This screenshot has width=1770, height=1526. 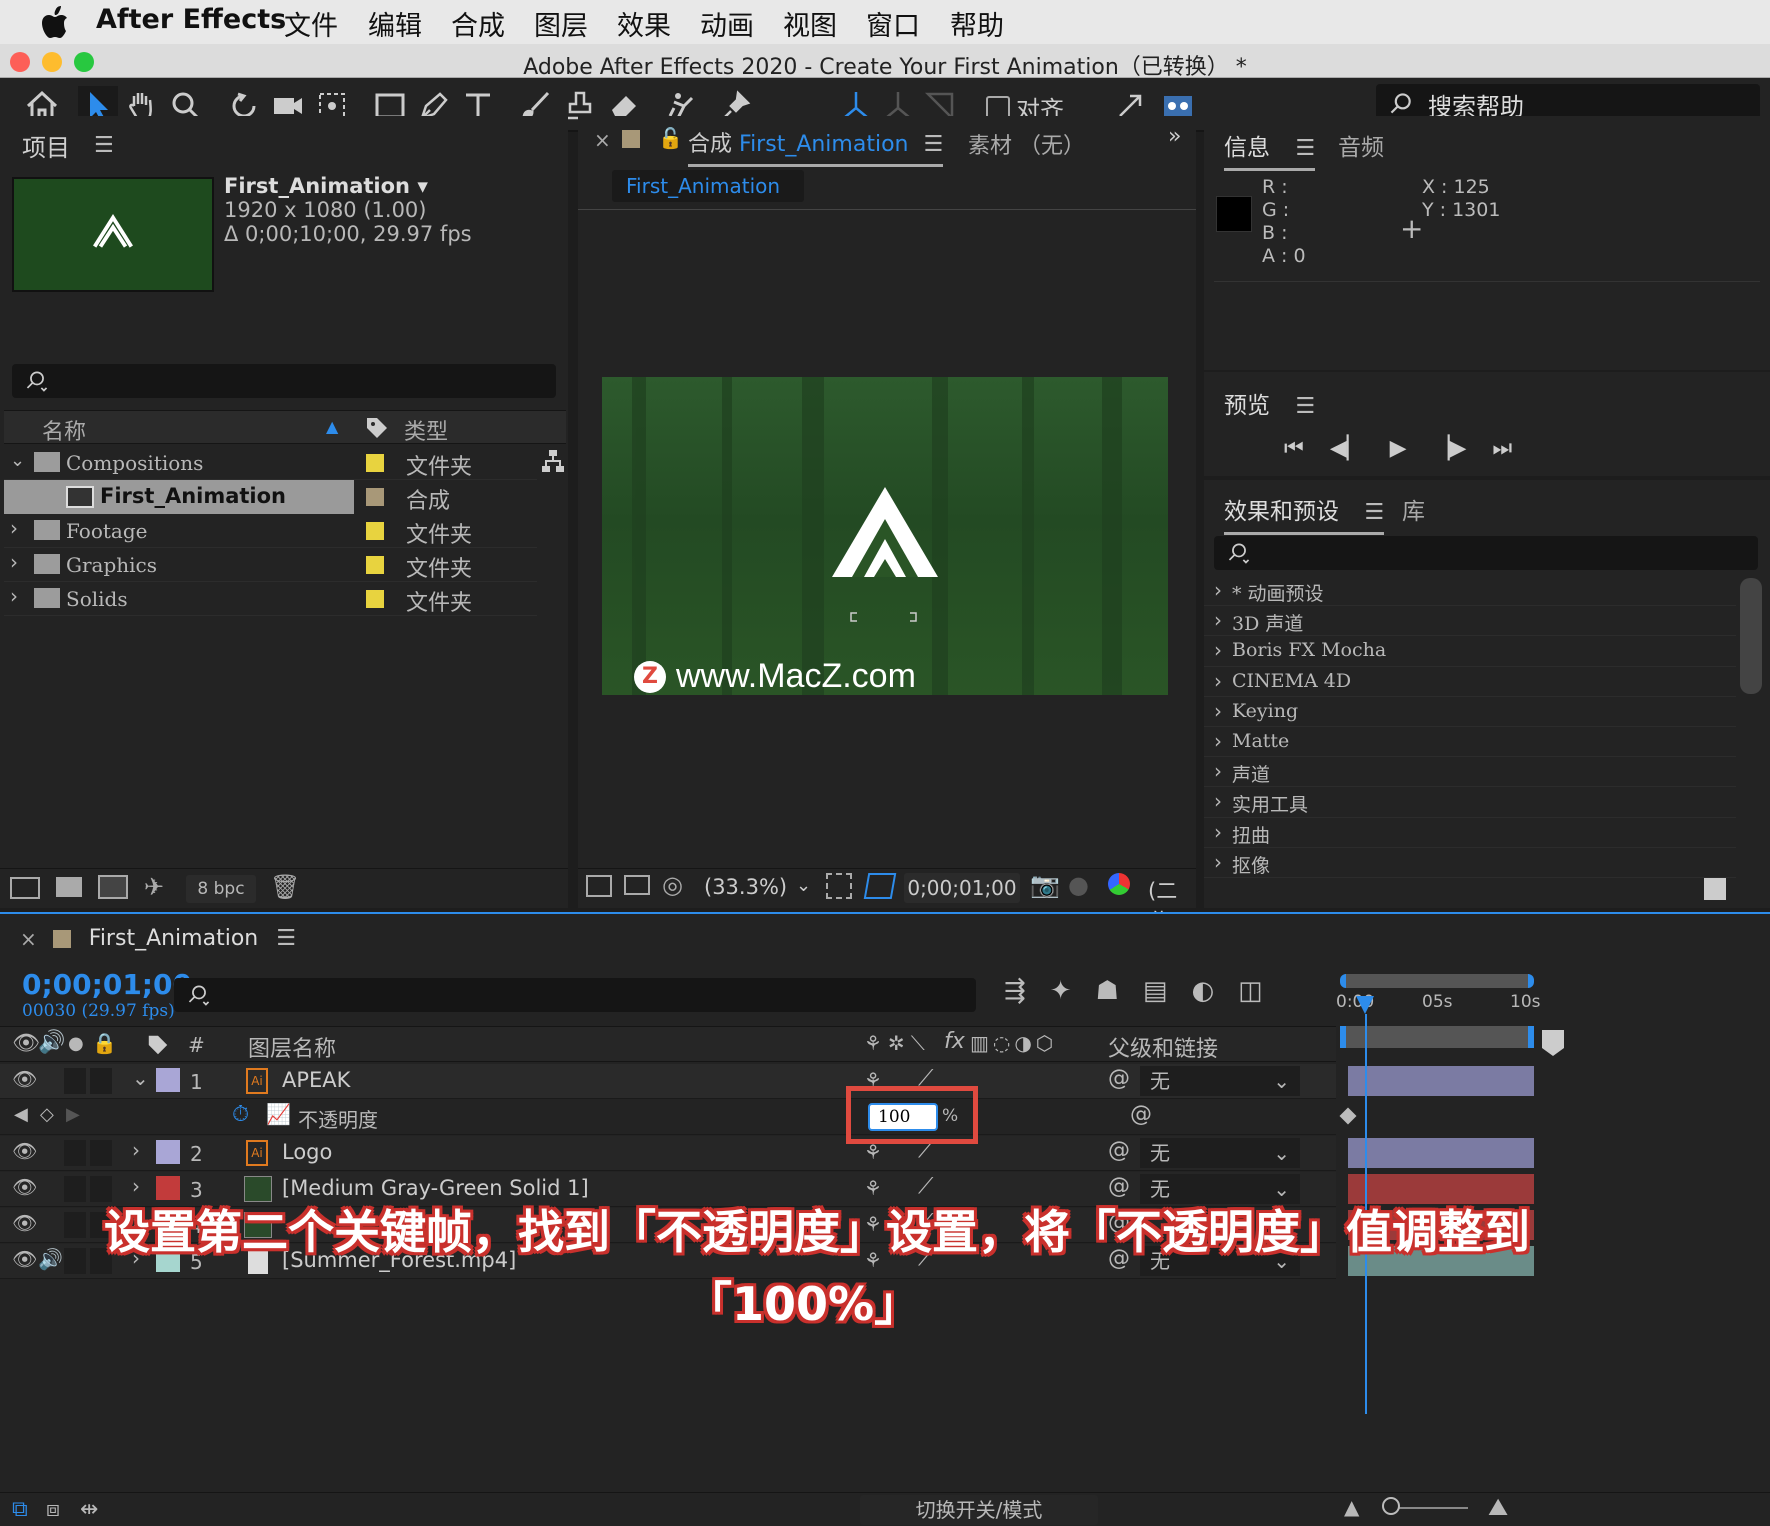 What do you see at coordinates (1450, 448) in the screenshot?
I see `next-frame-icon: ▕▶` at bounding box center [1450, 448].